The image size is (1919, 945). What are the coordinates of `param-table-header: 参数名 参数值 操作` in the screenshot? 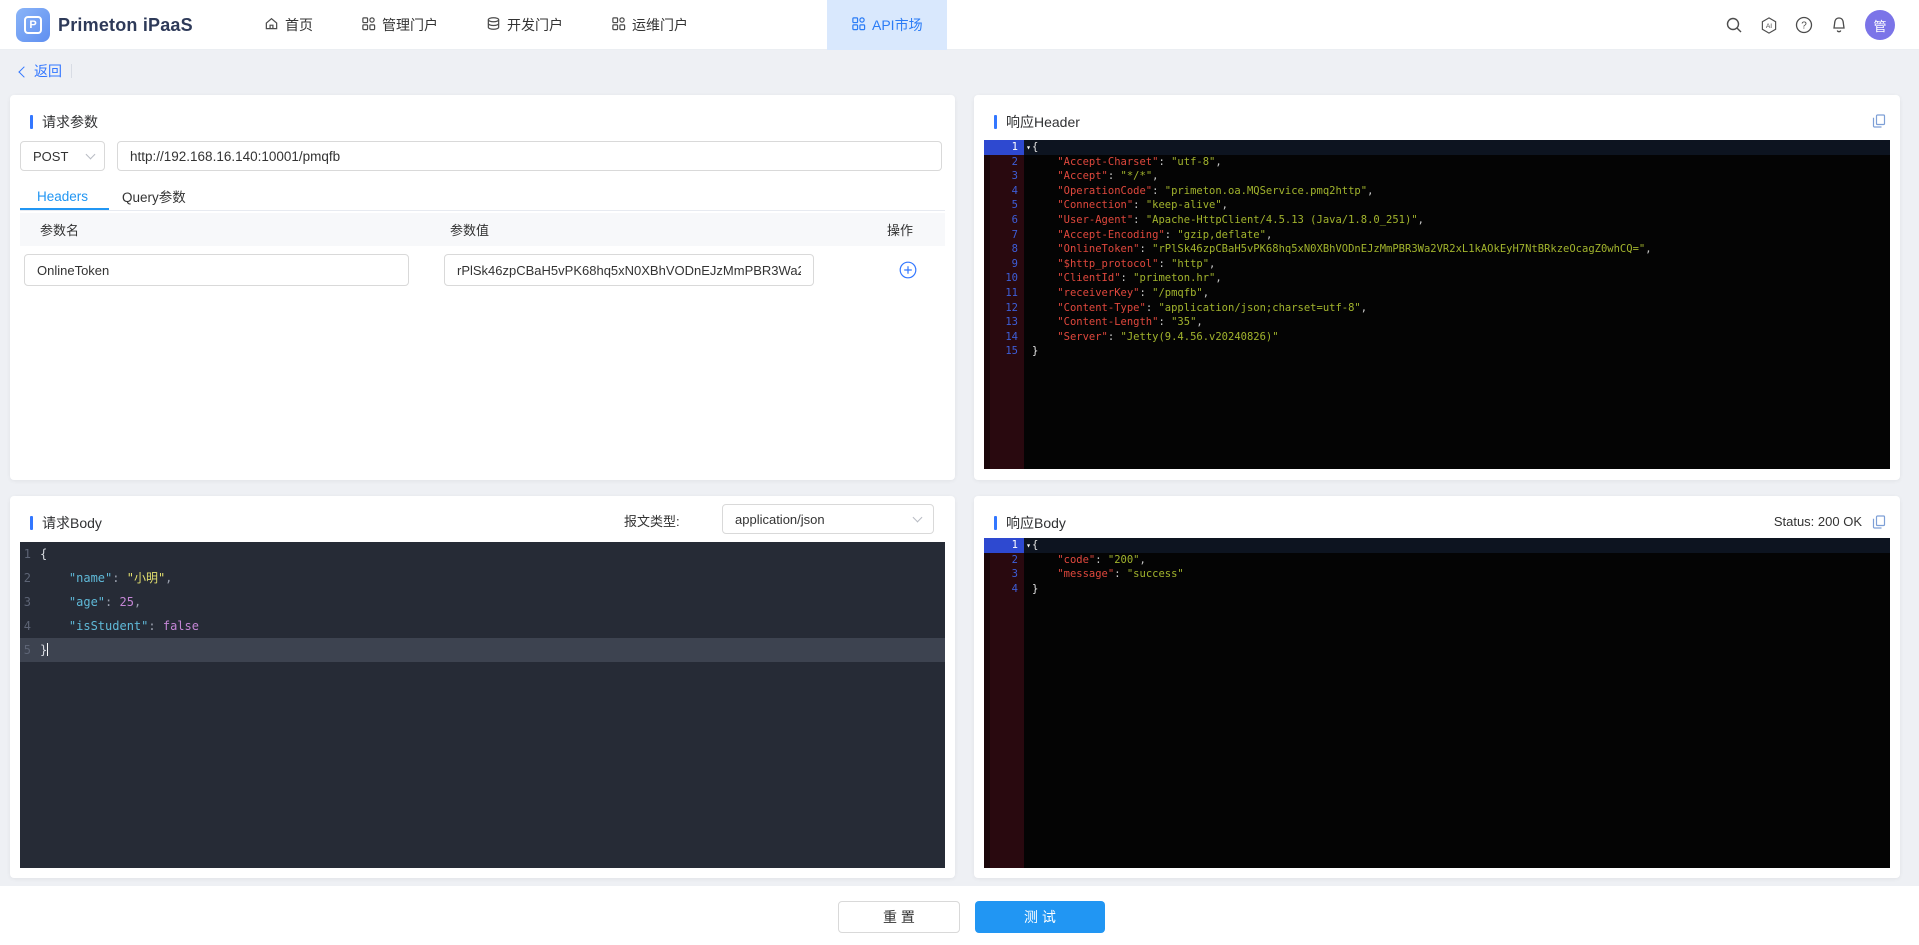 It's located at (482, 229).